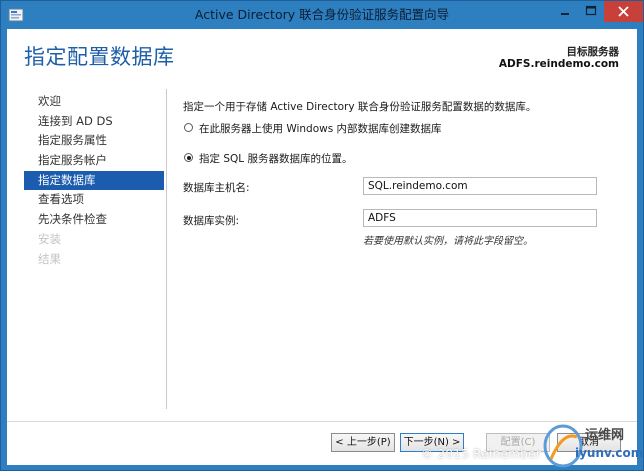 This screenshot has width=644, height=473. Describe the element at coordinates (363, 442) in the screenshot. I see `prev-button: < 上一步(P)` at that location.